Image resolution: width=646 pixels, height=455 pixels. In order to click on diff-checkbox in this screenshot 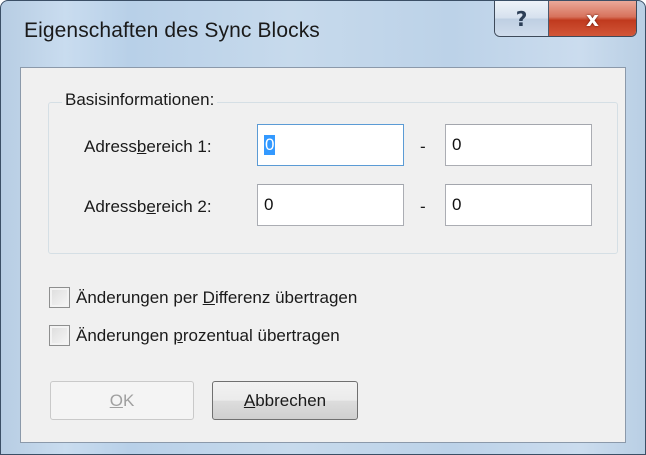, I will do `click(59, 297)`.